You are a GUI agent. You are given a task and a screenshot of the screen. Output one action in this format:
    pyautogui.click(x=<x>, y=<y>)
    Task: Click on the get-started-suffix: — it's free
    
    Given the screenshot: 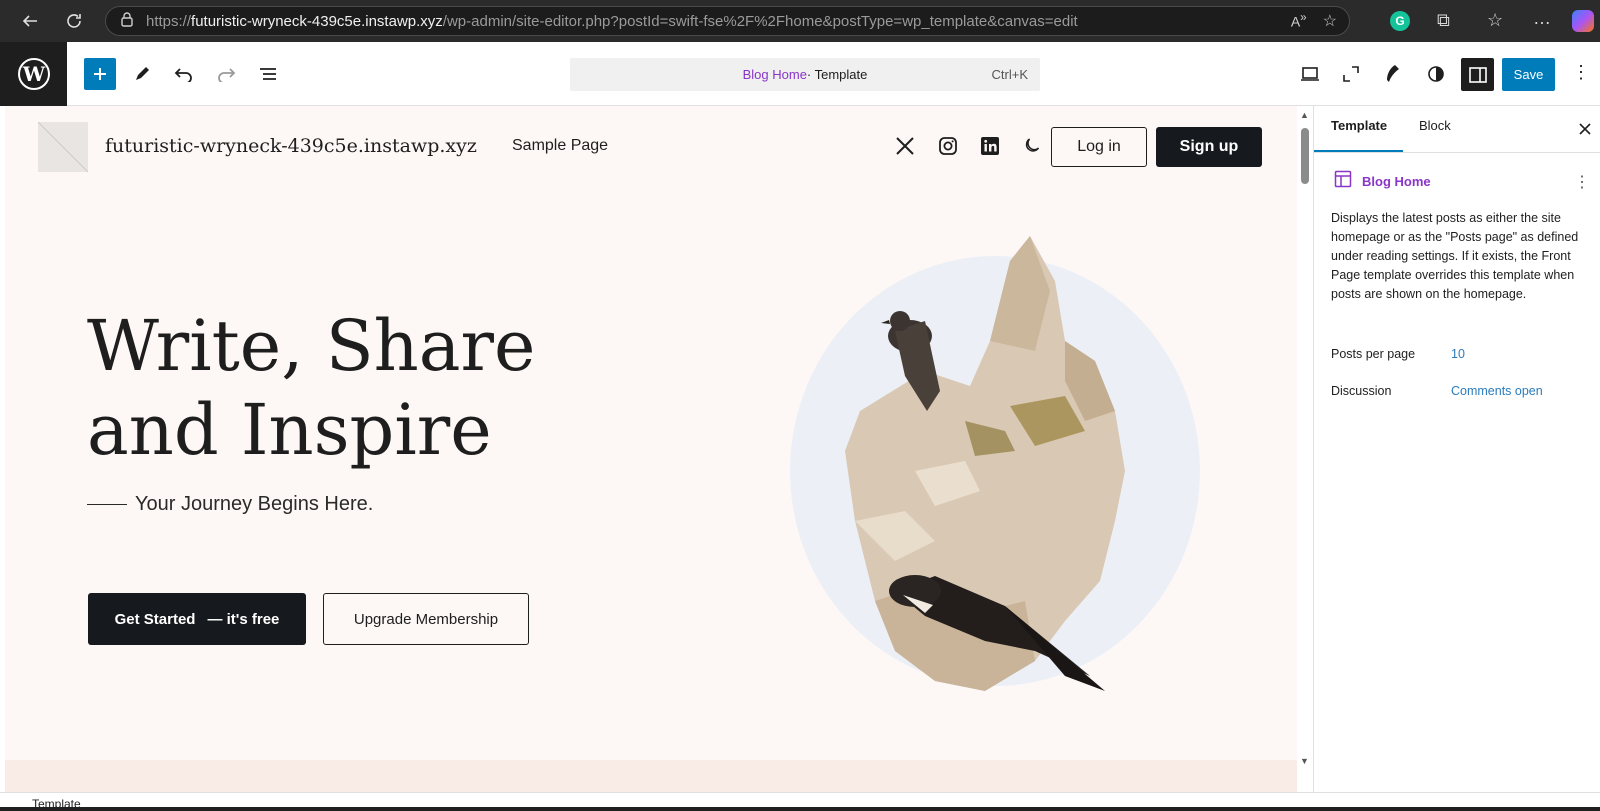 What is the action you would take?
    pyautogui.click(x=243, y=619)
    